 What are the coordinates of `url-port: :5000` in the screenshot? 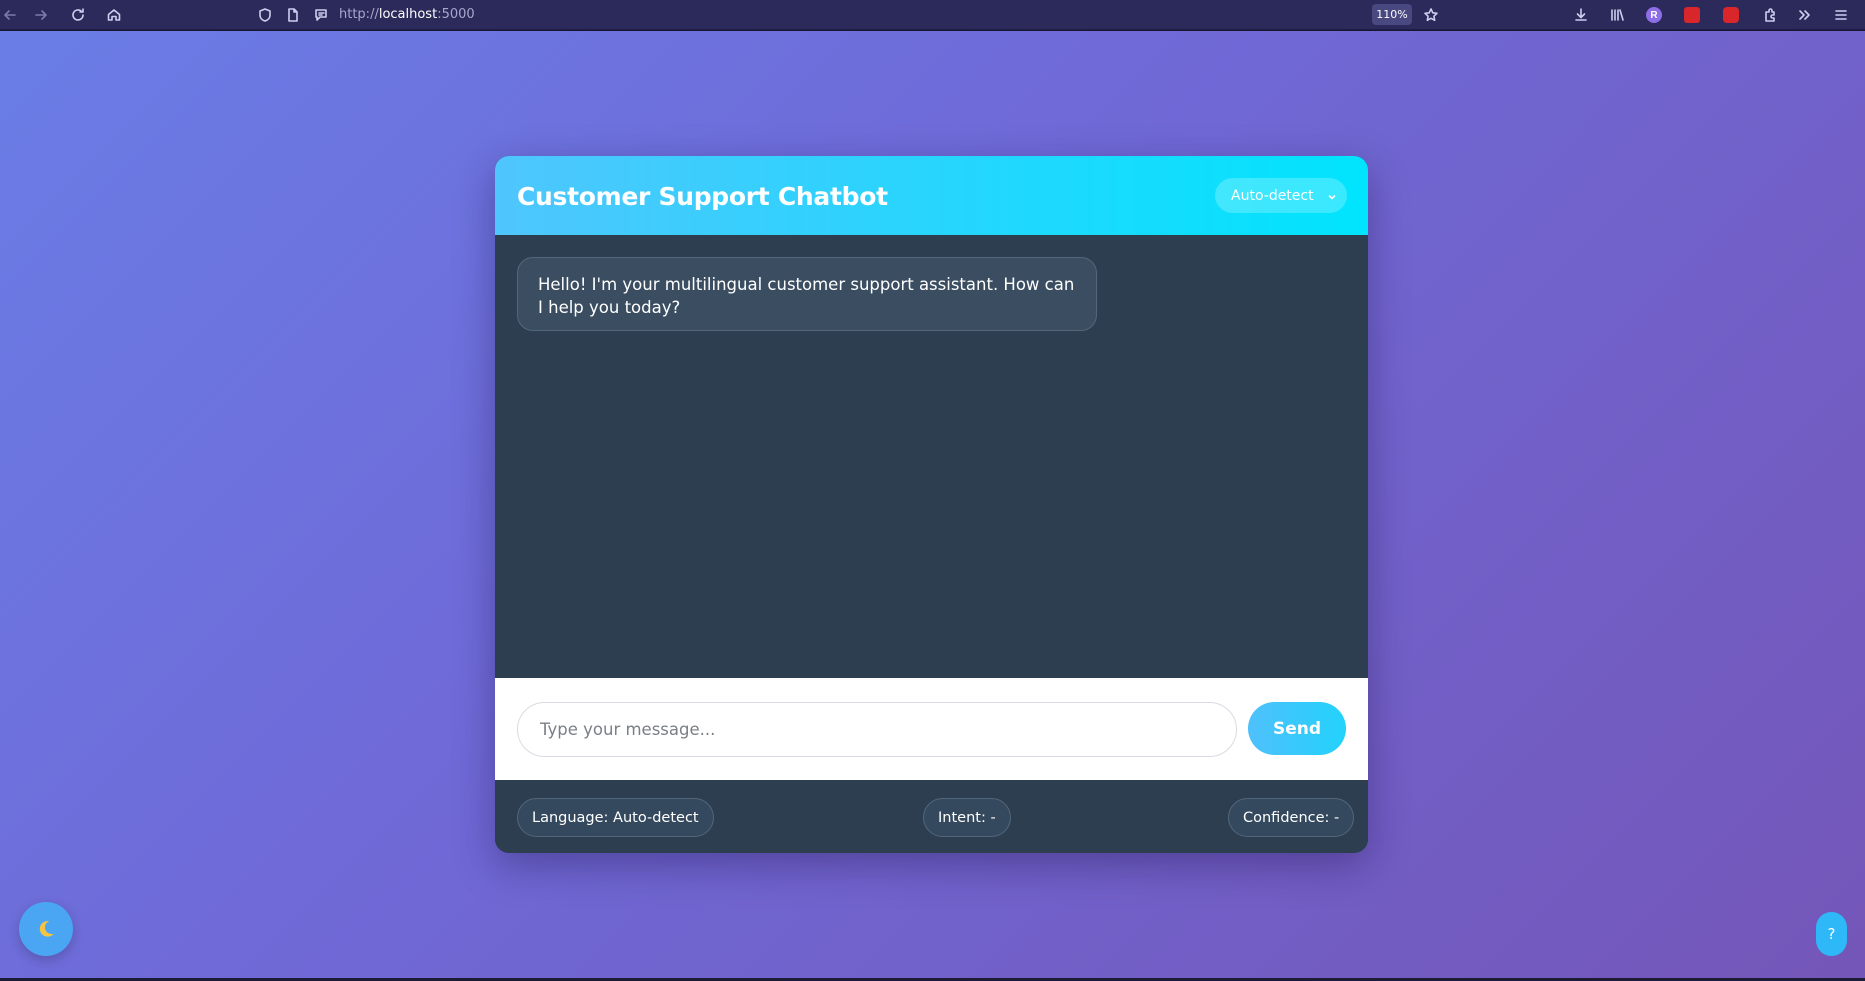 It's located at (456, 14).